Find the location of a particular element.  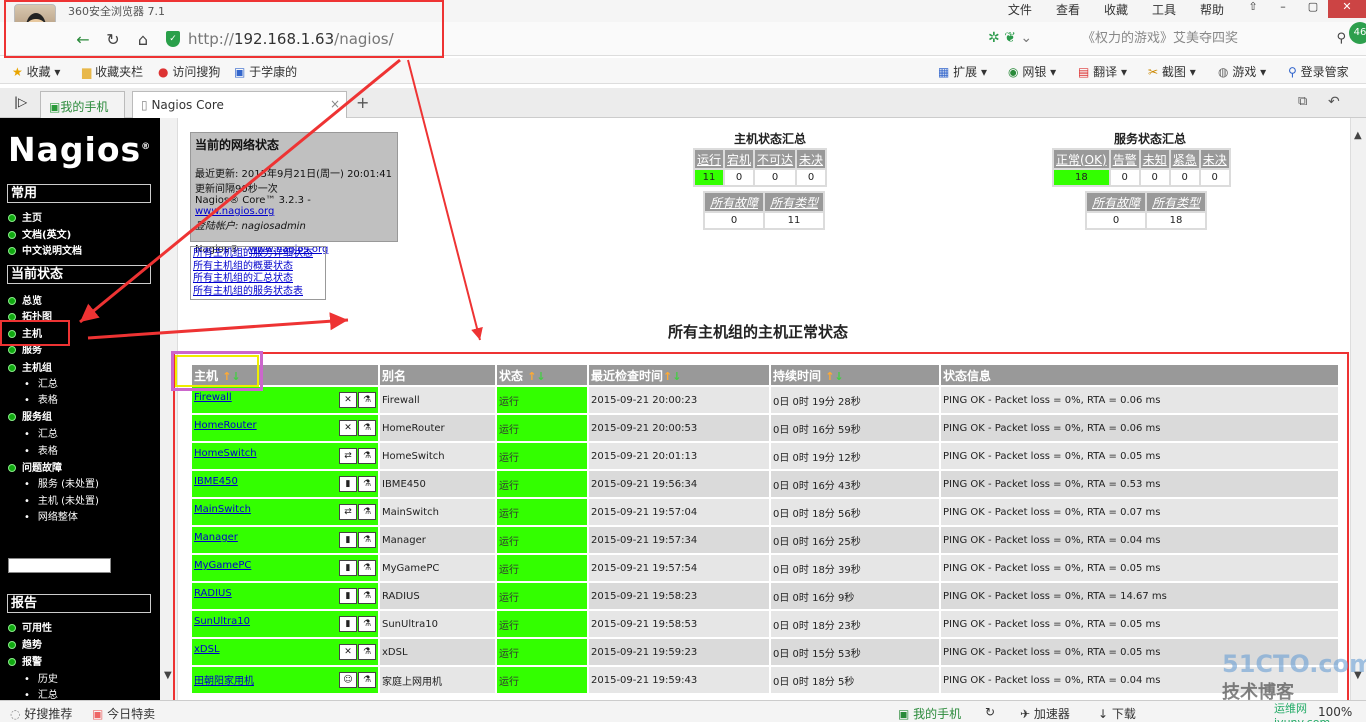

ext-game: ◍ 游戏 ▾ is located at coordinates (1242, 71).